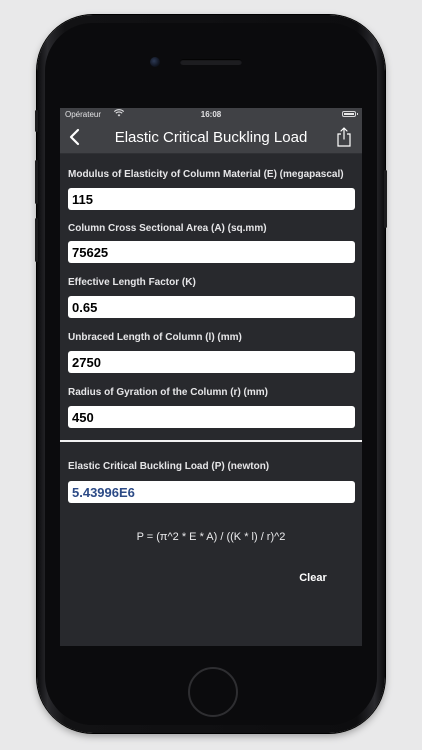  Describe the element at coordinates (132, 282) in the screenshot. I see `length-factor-label: Effective Length Factor (K)` at that location.